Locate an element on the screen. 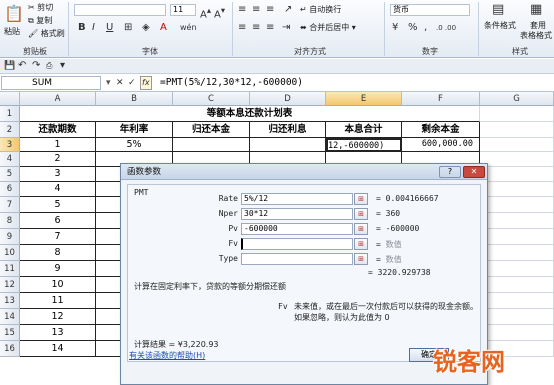 Image resolution: width=554 pixels, height=385 pixels. orientation-icon: ↗ is located at coordinates (288, 10).